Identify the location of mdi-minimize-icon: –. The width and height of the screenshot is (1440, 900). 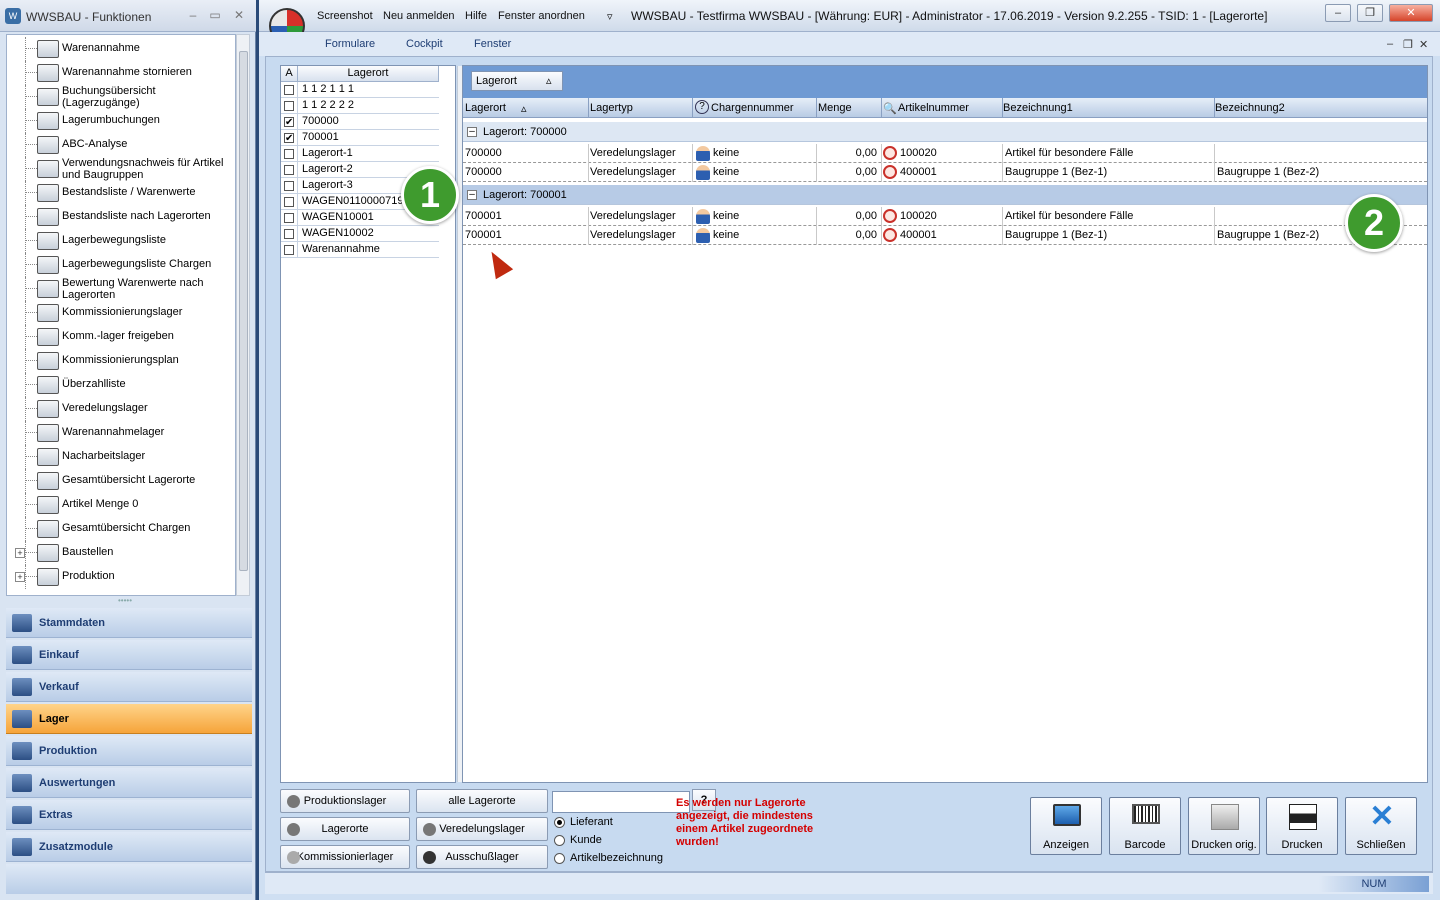
(1390, 44).